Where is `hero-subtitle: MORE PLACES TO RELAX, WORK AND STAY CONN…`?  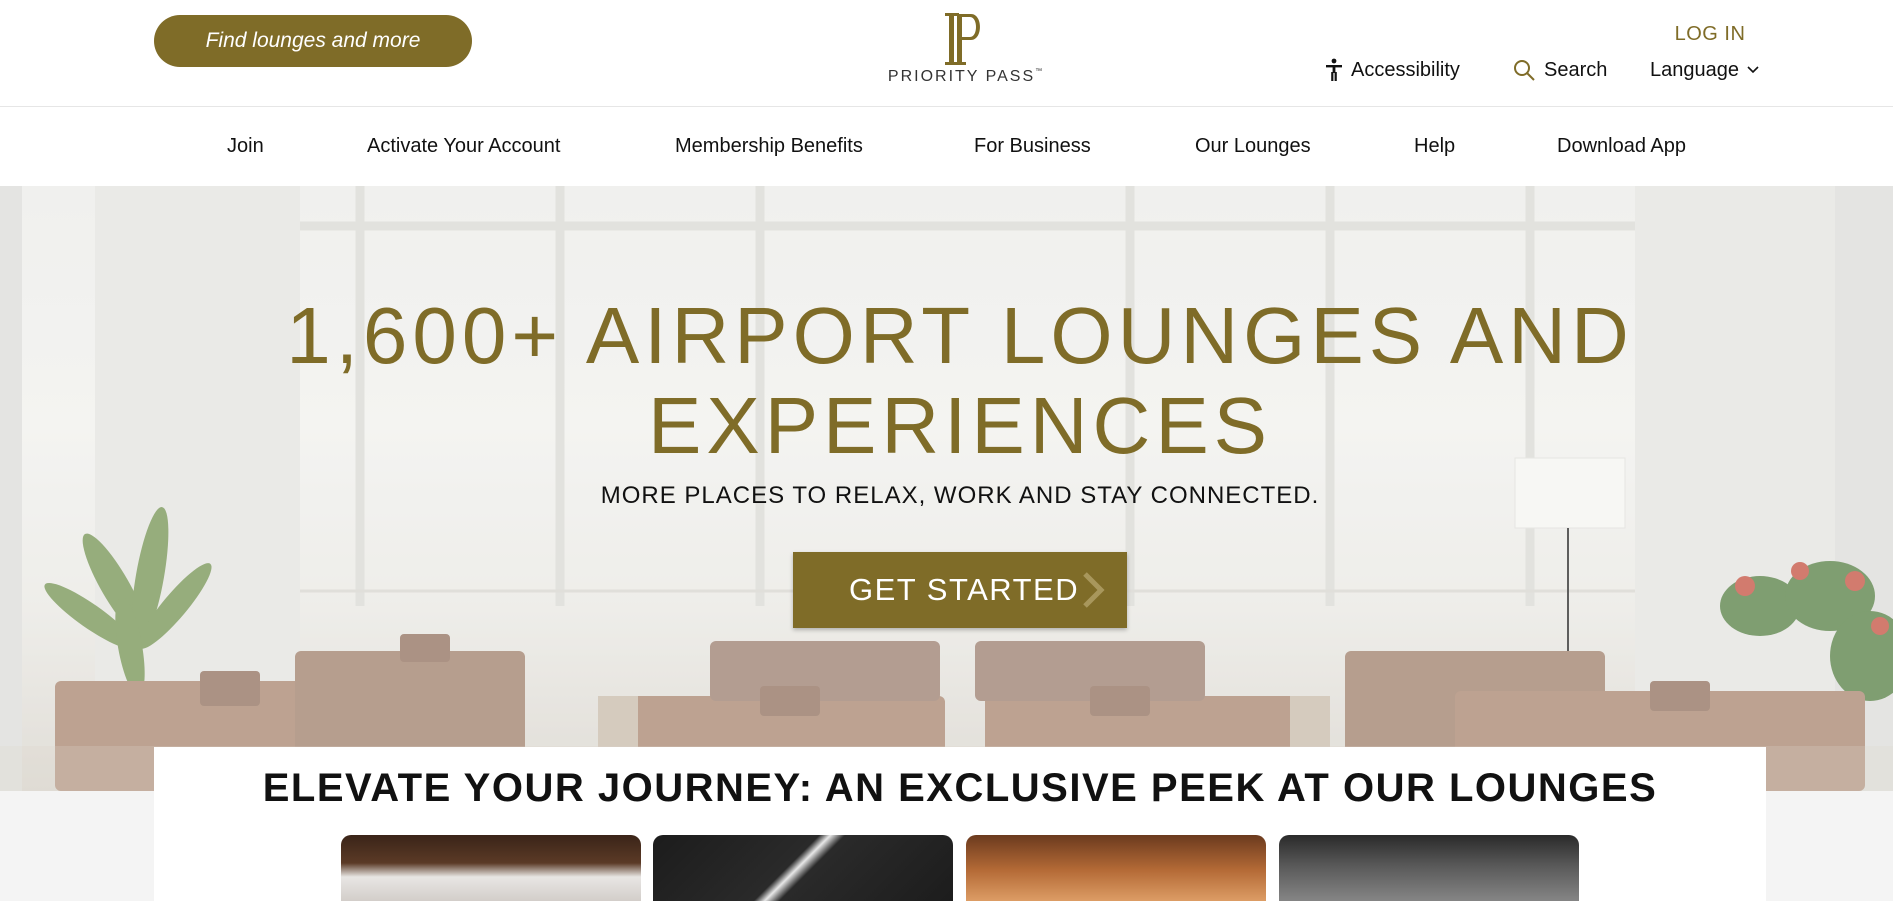 hero-subtitle: MORE PLACES TO RELAX, WORK AND STAY CONN… is located at coordinates (960, 495).